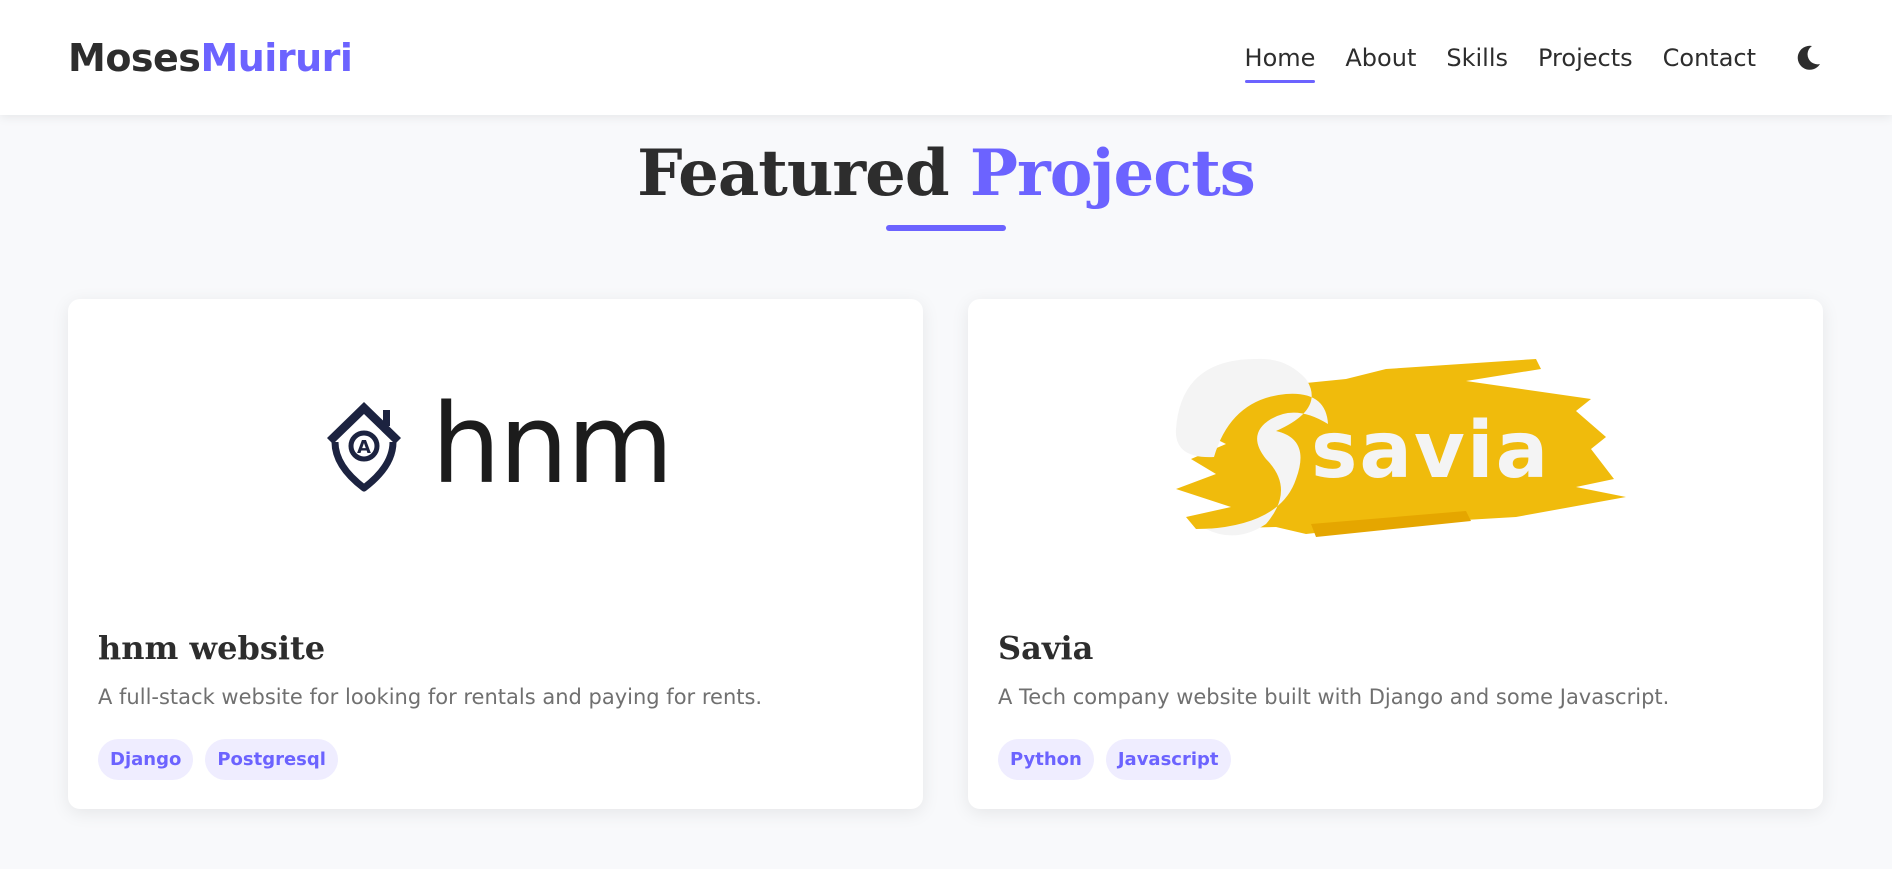 This screenshot has height=869, width=1892. I want to click on section-title-part2: Projects, so click(1112, 173).